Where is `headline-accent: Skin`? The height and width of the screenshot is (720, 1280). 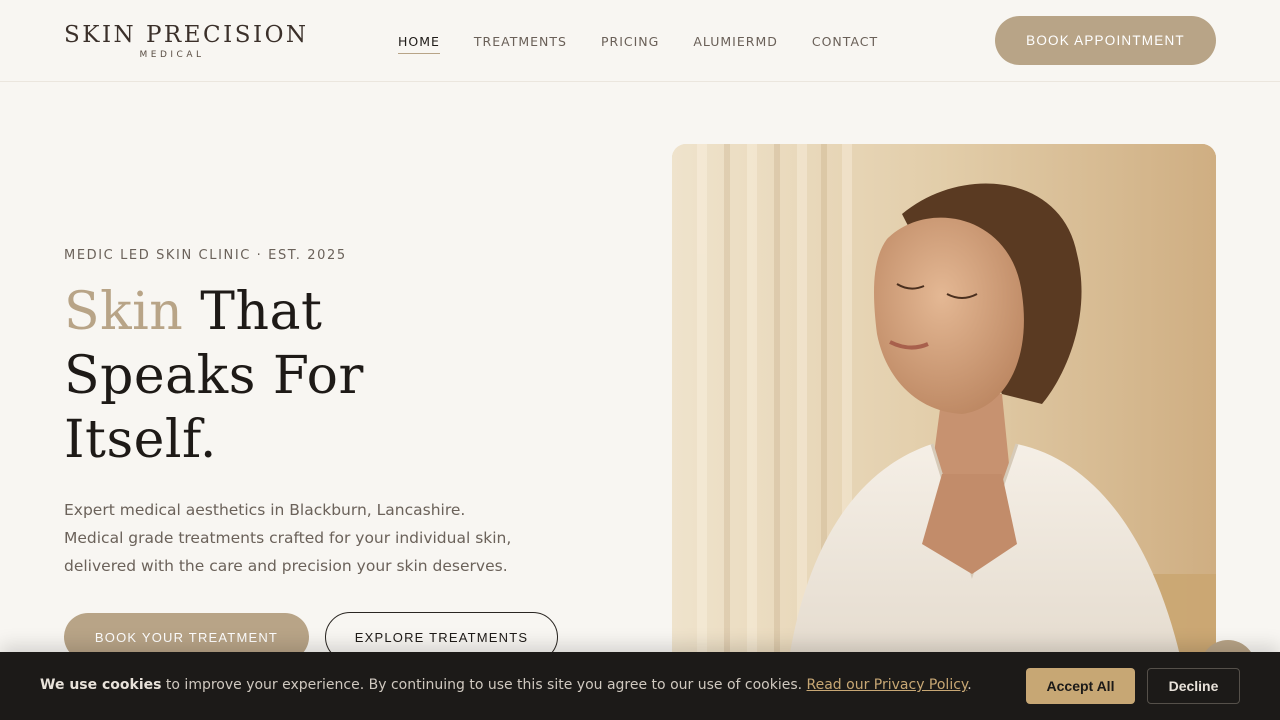 headline-accent: Skin is located at coordinates (124, 312).